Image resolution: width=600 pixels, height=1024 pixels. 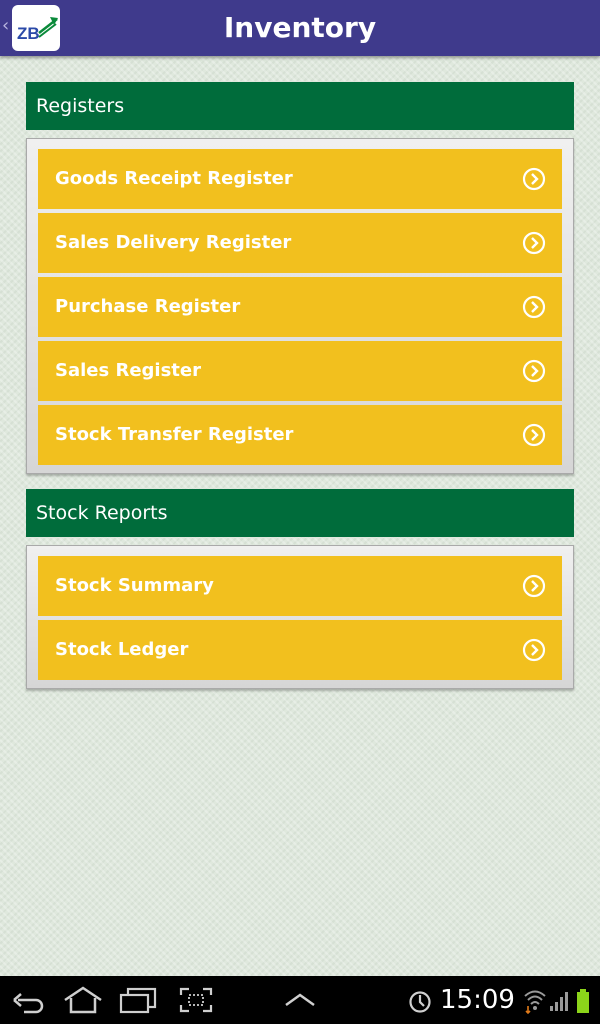 What do you see at coordinates (138, 1000) in the screenshot?
I see `recent-apps-icon` at bounding box center [138, 1000].